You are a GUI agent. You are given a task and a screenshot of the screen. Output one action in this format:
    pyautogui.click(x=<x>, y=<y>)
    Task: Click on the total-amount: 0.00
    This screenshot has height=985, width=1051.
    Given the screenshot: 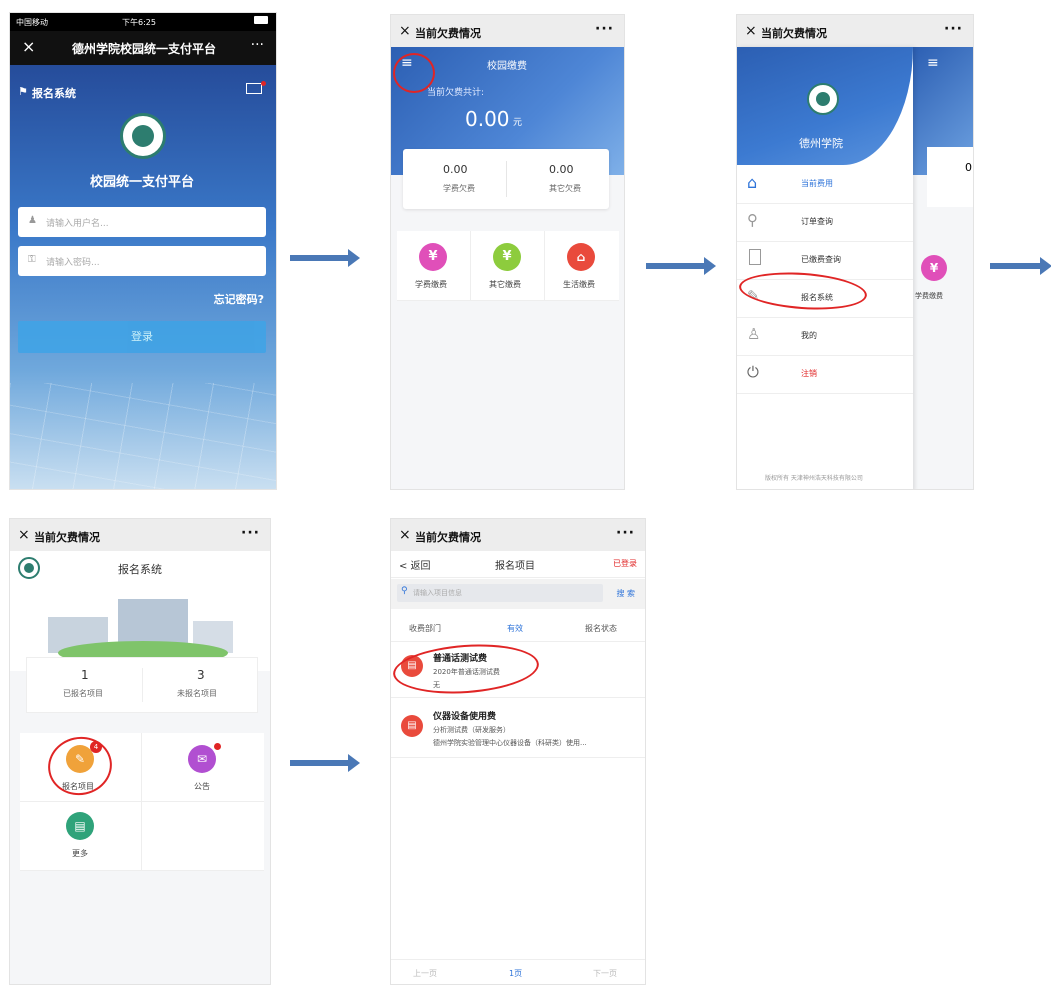 What is the action you would take?
    pyautogui.click(x=487, y=119)
    